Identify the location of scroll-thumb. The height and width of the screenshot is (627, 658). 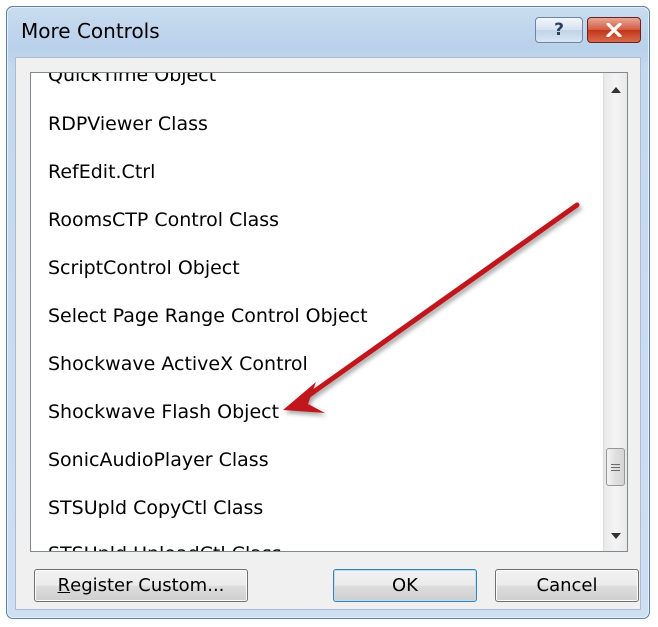
(615, 467).